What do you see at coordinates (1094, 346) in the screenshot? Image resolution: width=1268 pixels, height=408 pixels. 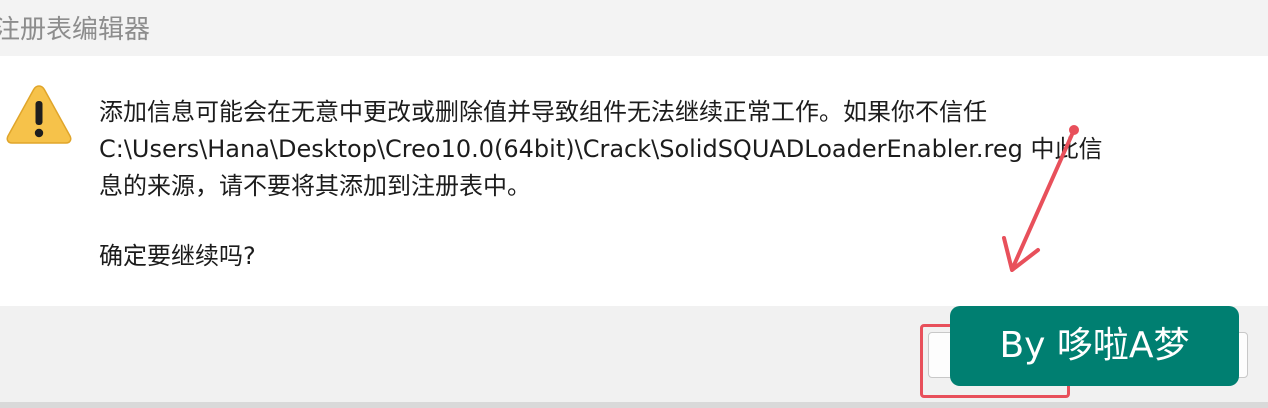 I see `watermark-badge: By 哆啦A梦` at bounding box center [1094, 346].